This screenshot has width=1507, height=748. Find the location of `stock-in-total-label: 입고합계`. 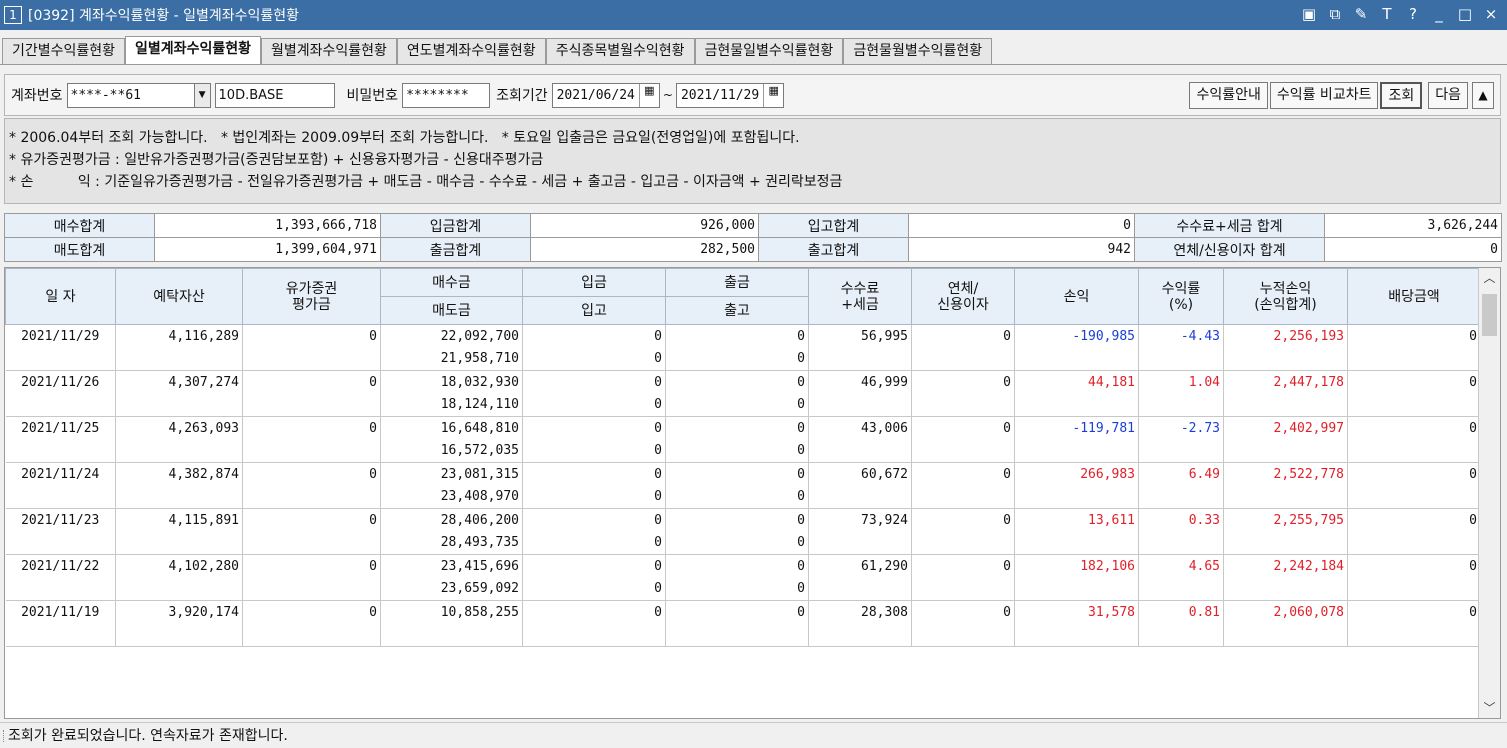

stock-in-total-label: 입고합계 is located at coordinates (833, 225).